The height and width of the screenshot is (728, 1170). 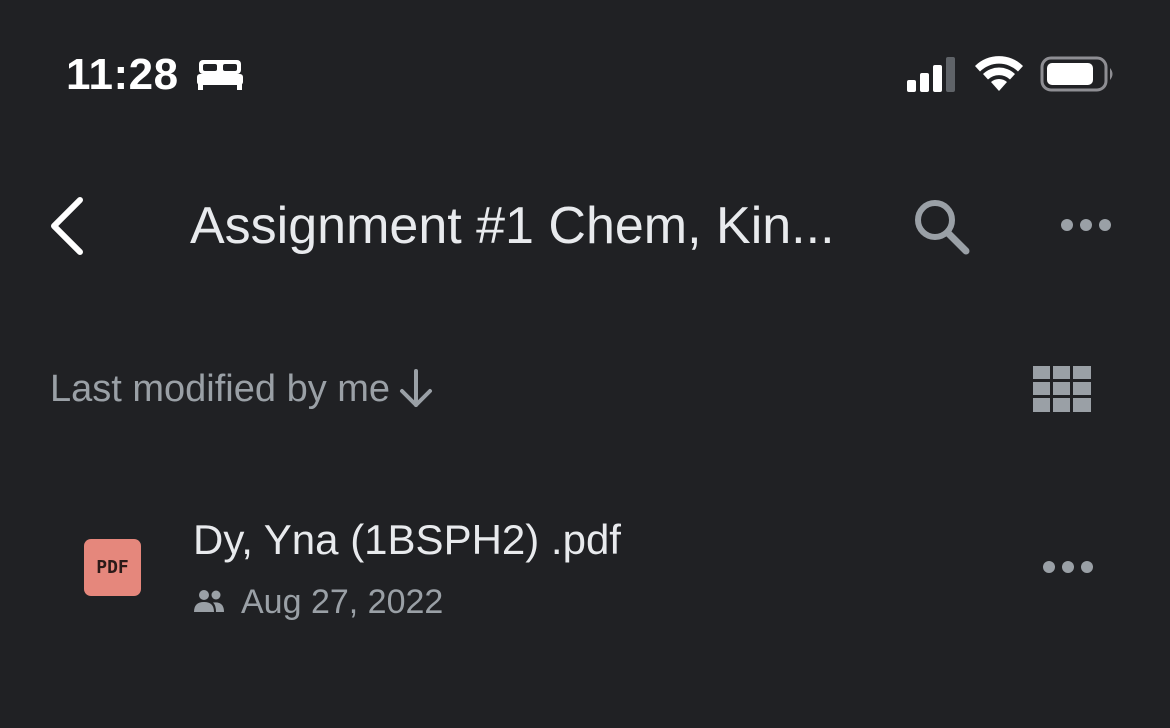 What do you see at coordinates (931, 74) in the screenshot?
I see `signal-icon` at bounding box center [931, 74].